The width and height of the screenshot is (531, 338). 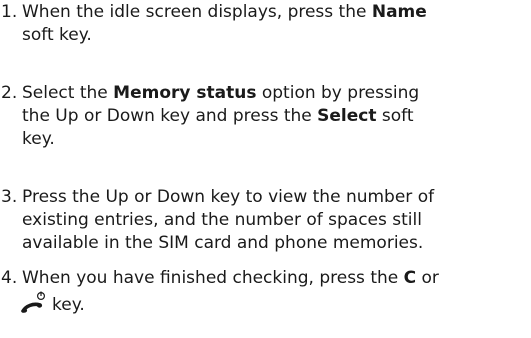 What do you see at coordinates (57, 35) in the screenshot?
I see `step-text-part: soft key.` at bounding box center [57, 35].